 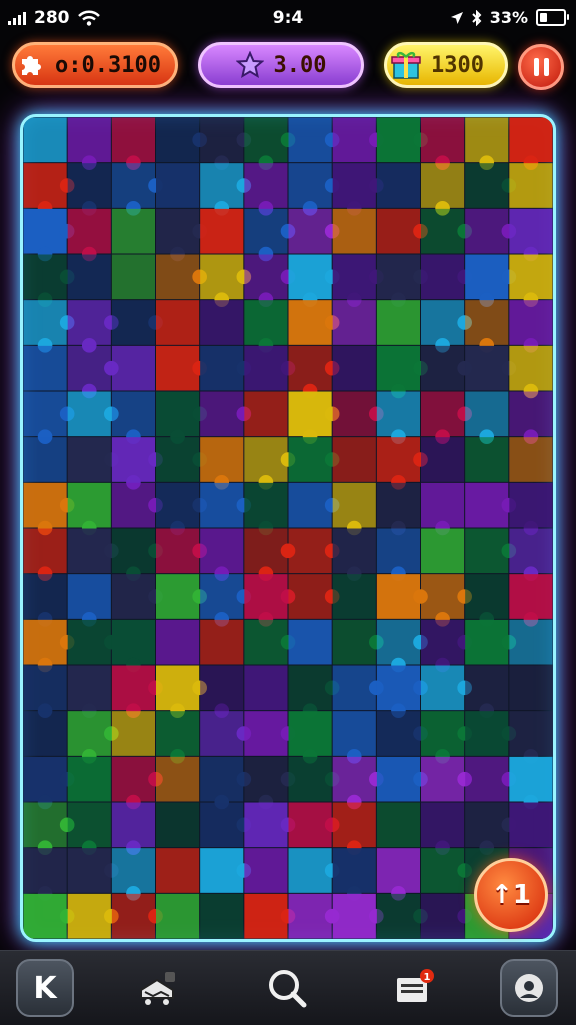 I want to click on nav-inbox: 1, so click(x=413, y=988).